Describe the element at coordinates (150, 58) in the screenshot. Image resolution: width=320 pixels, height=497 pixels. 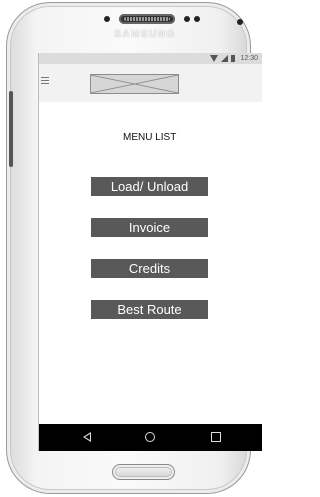
I see `status-bar: 12:30` at that location.